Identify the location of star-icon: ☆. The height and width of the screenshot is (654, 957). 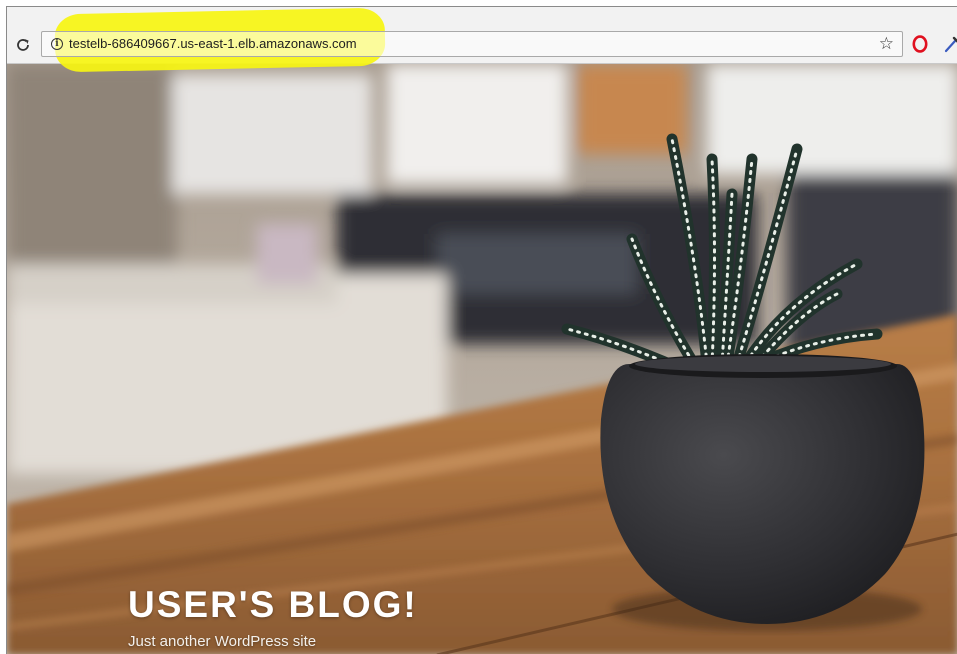
(886, 44).